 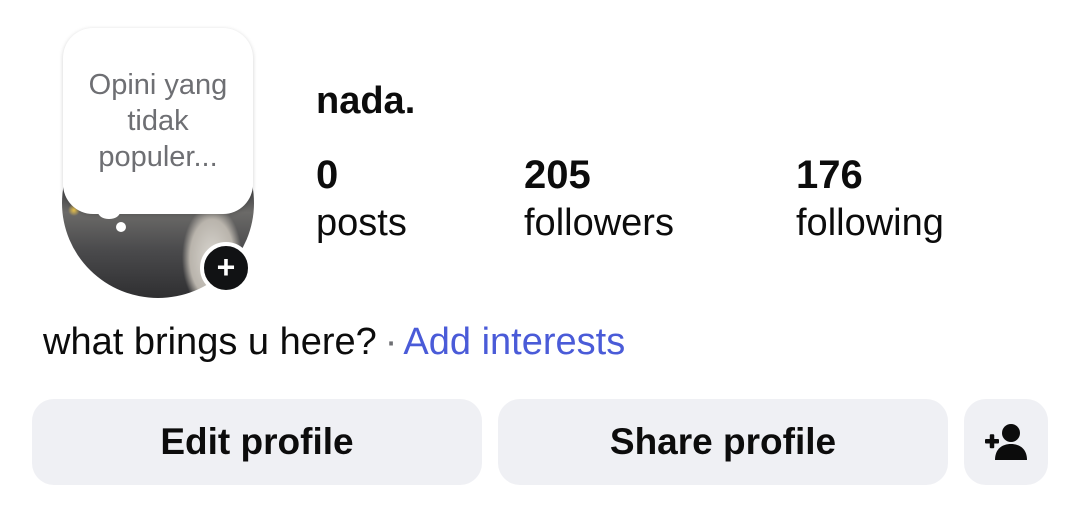 I want to click on bio-text: what brings u here?, so click(x=210, y=342).